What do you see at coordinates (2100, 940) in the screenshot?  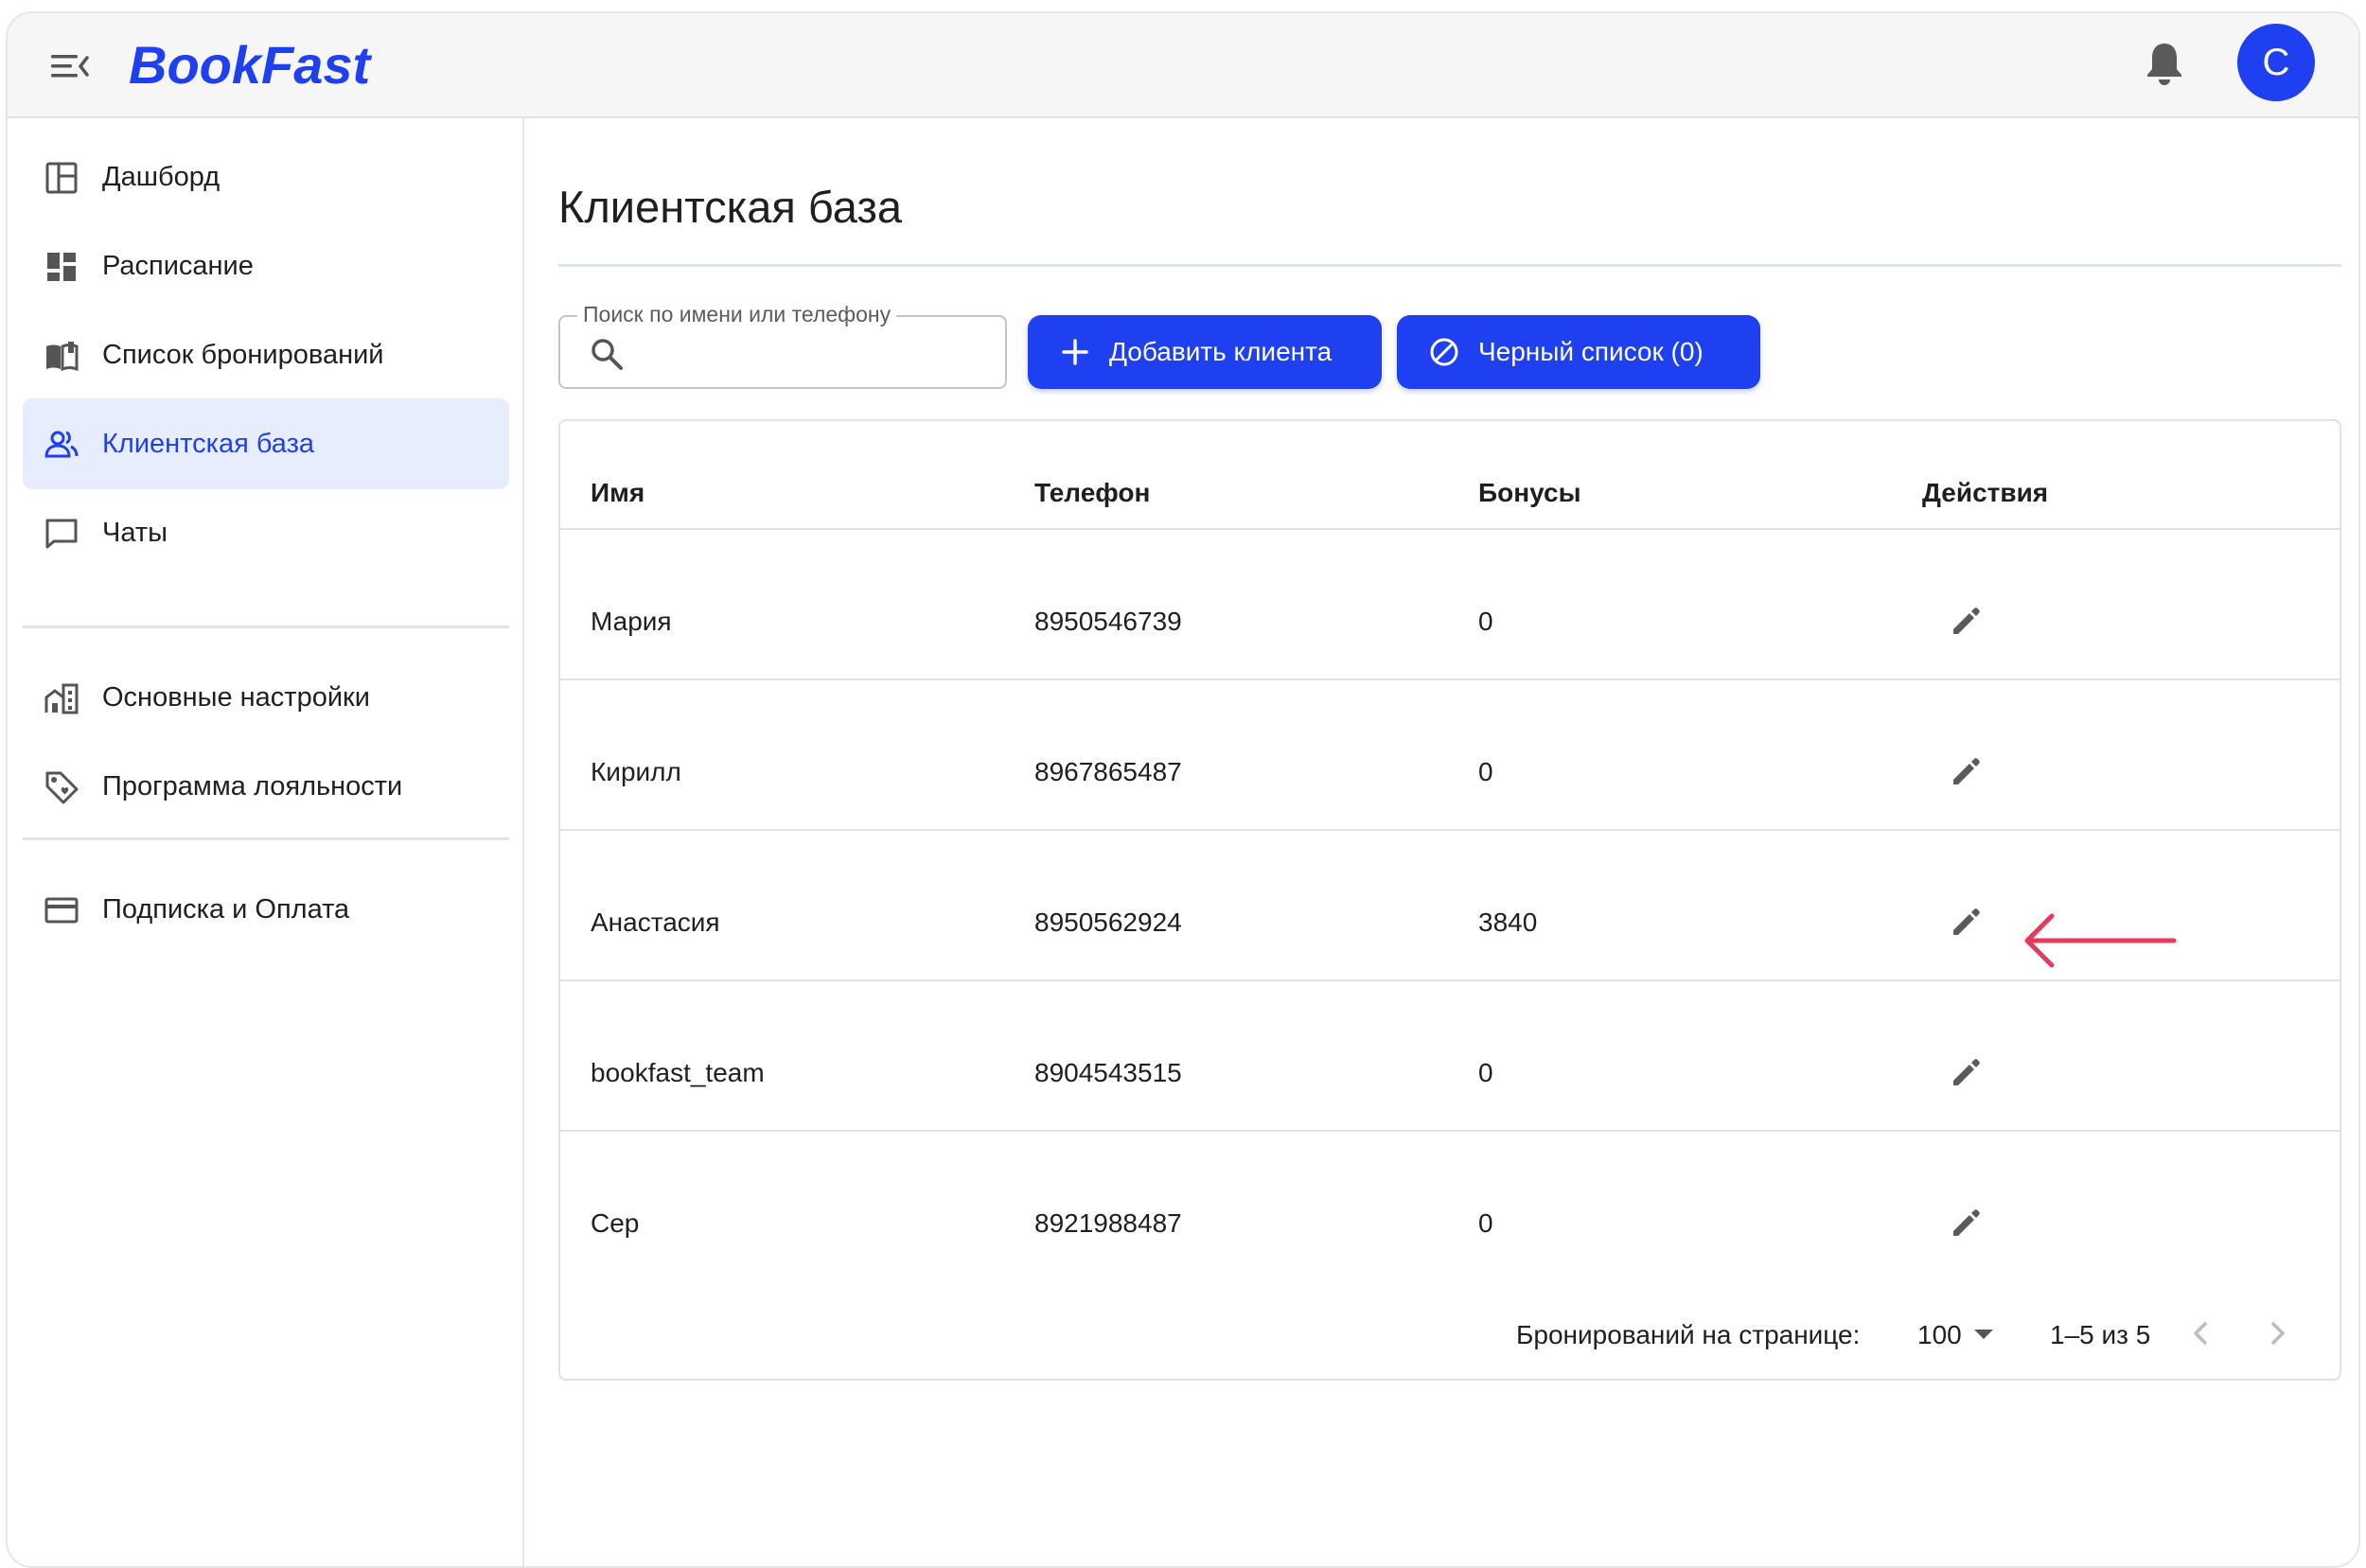 I see `annotation-arrow-icon` at bounding box center [2100, 940].